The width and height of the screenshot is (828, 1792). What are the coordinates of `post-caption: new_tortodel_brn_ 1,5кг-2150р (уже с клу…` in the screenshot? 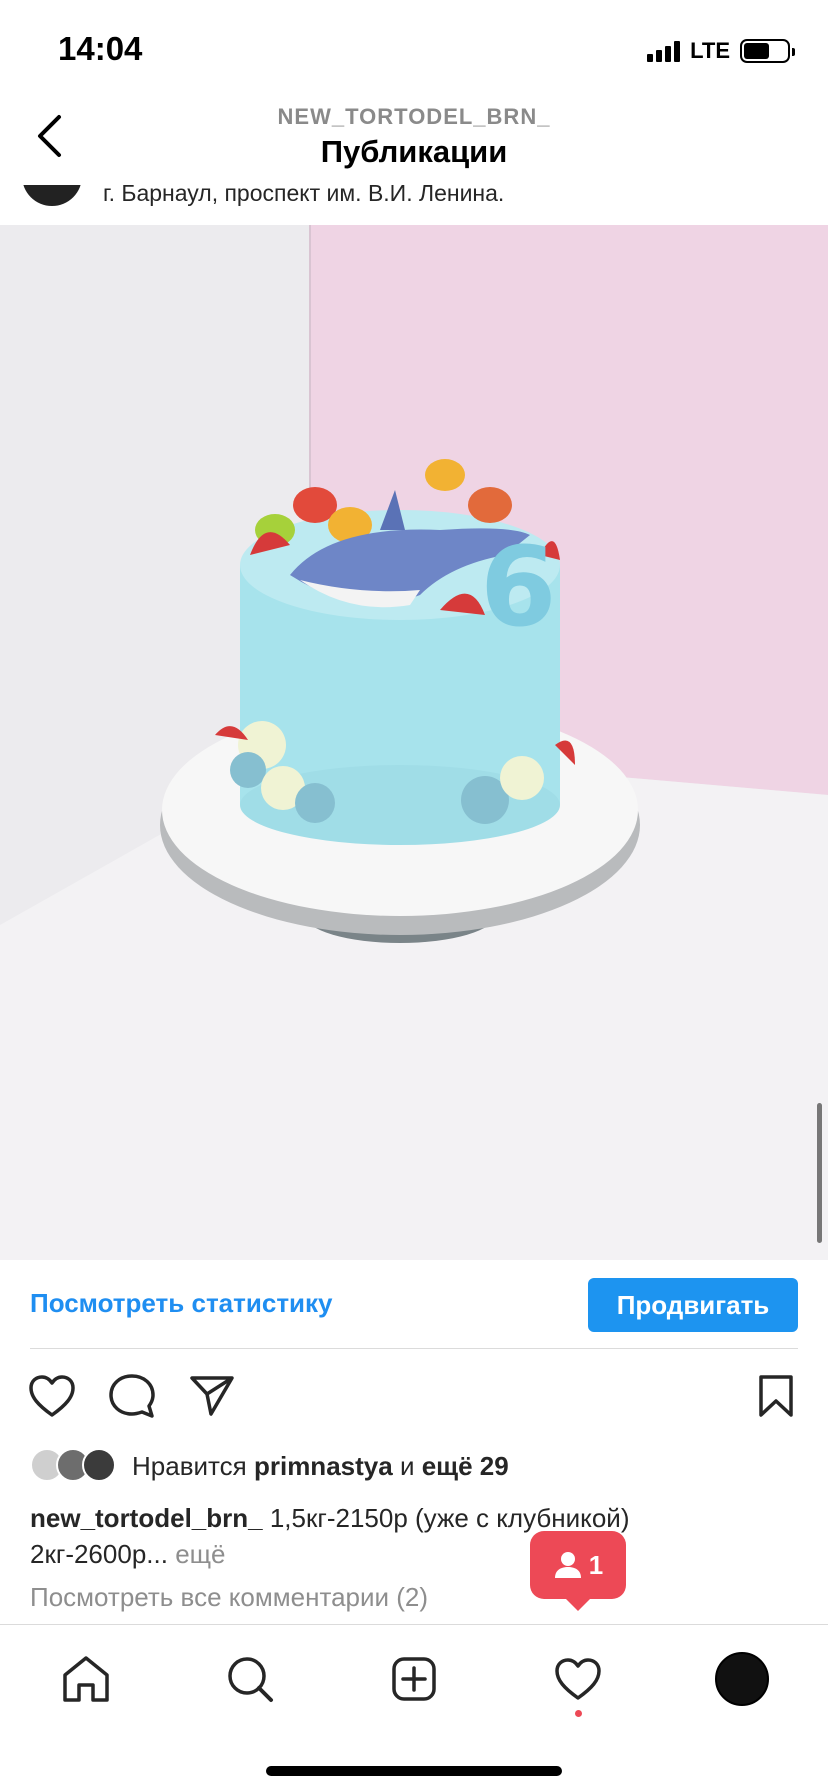 It's located at (415, 1536).